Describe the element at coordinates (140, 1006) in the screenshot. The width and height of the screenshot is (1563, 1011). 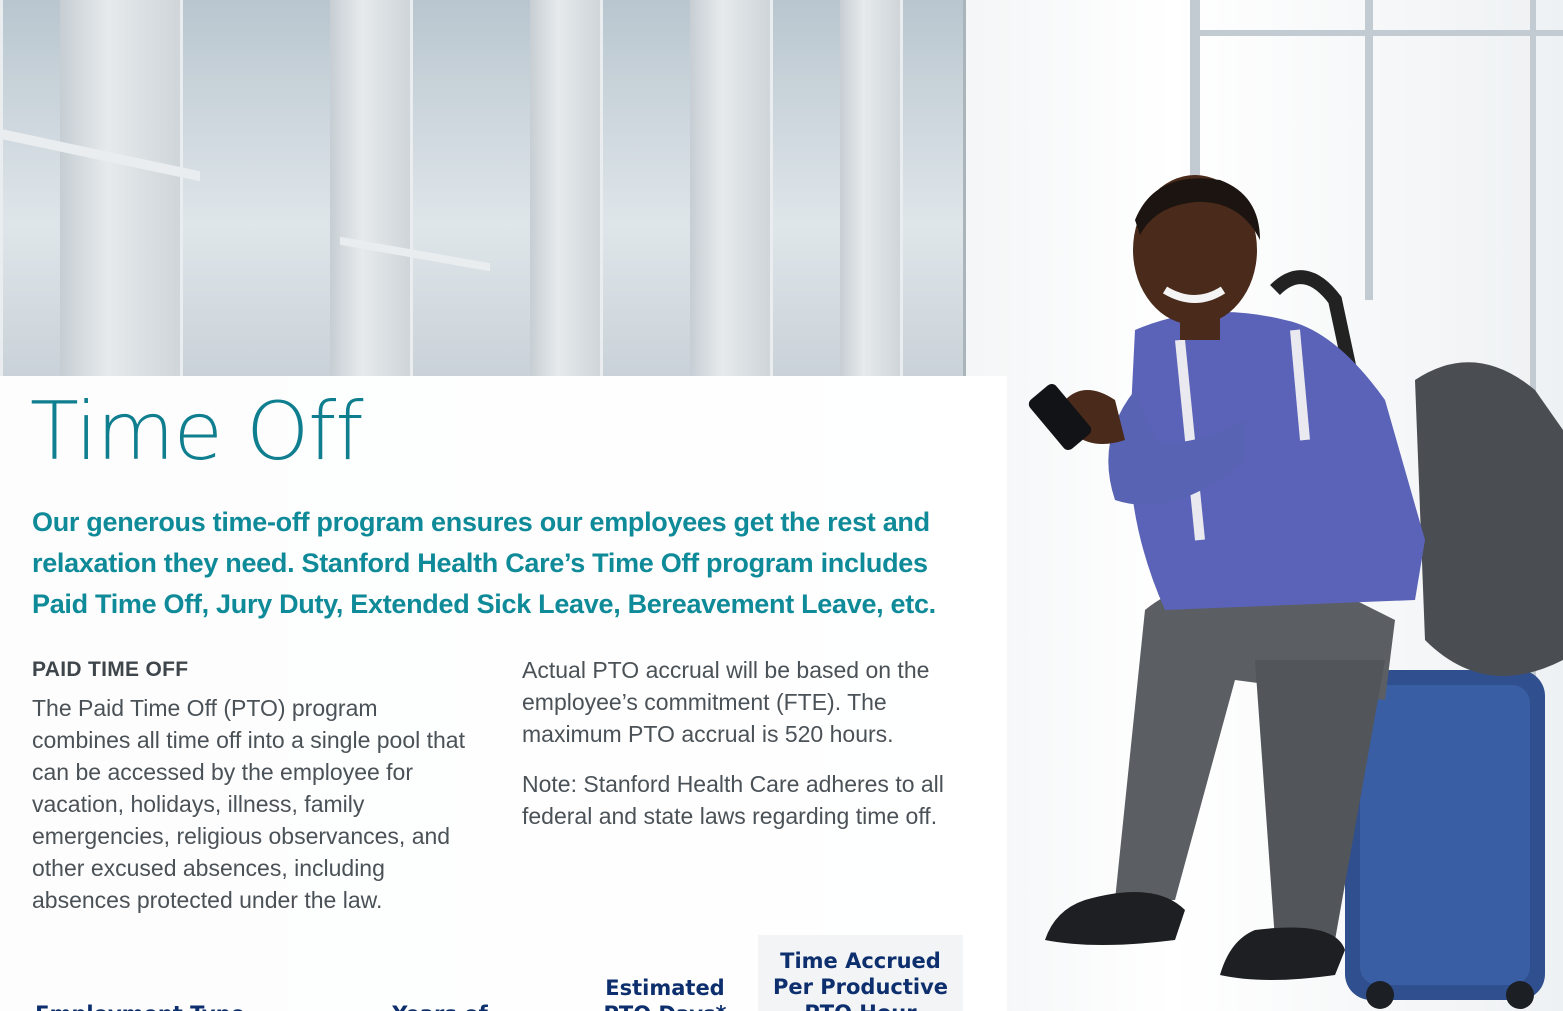
I see `header-employment-type: Employment Type` at that location.